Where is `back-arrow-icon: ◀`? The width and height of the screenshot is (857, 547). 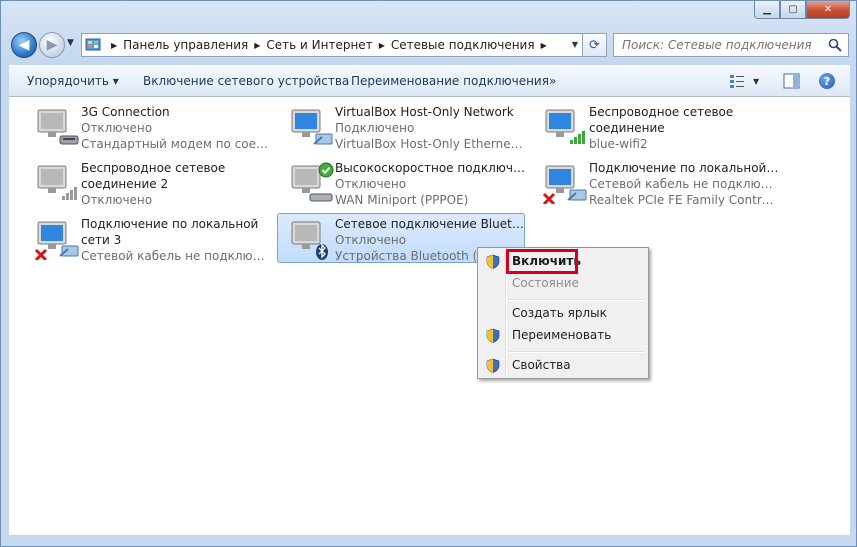
back-arrow-icon: ◀ is located at coordinates (24, 45).